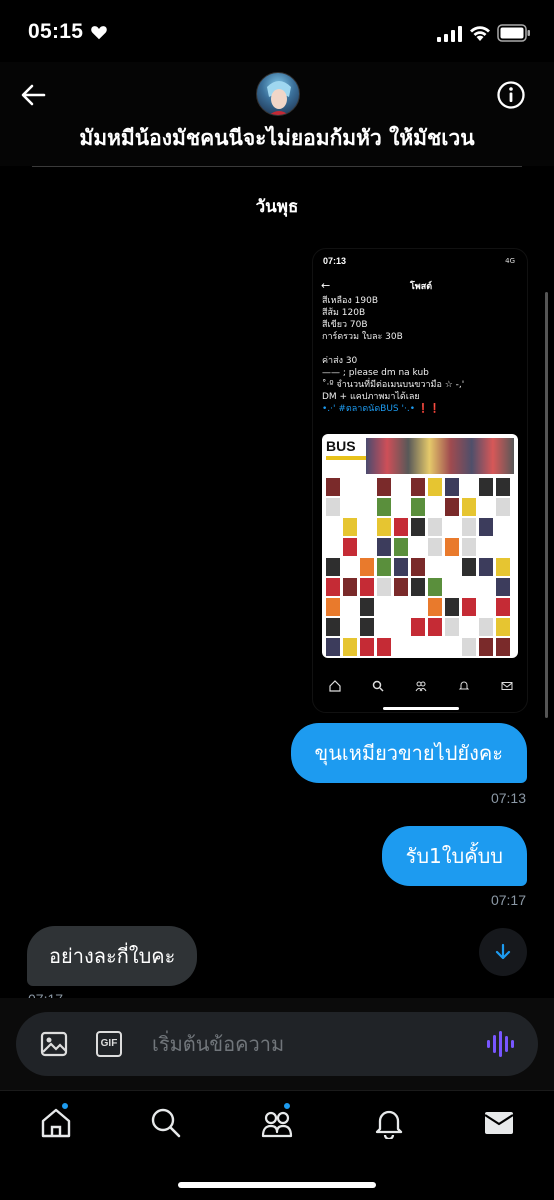  I want to click on scroll-to-bottom-button, so click(503, 952).